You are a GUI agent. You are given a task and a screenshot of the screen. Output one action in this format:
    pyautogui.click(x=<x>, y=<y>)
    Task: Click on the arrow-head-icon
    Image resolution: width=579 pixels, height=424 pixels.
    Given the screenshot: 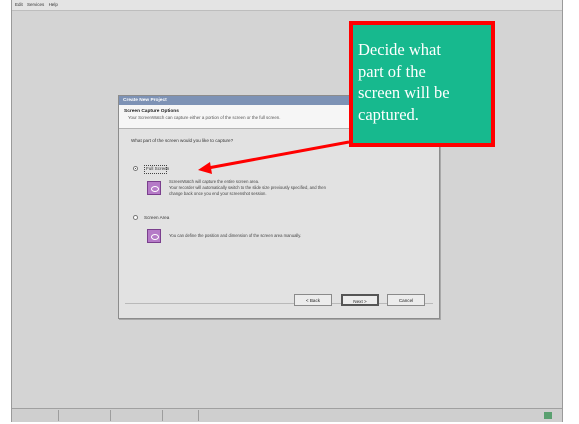 What is the action you would take?
    pyautogui.click(x=205, y=168)
    